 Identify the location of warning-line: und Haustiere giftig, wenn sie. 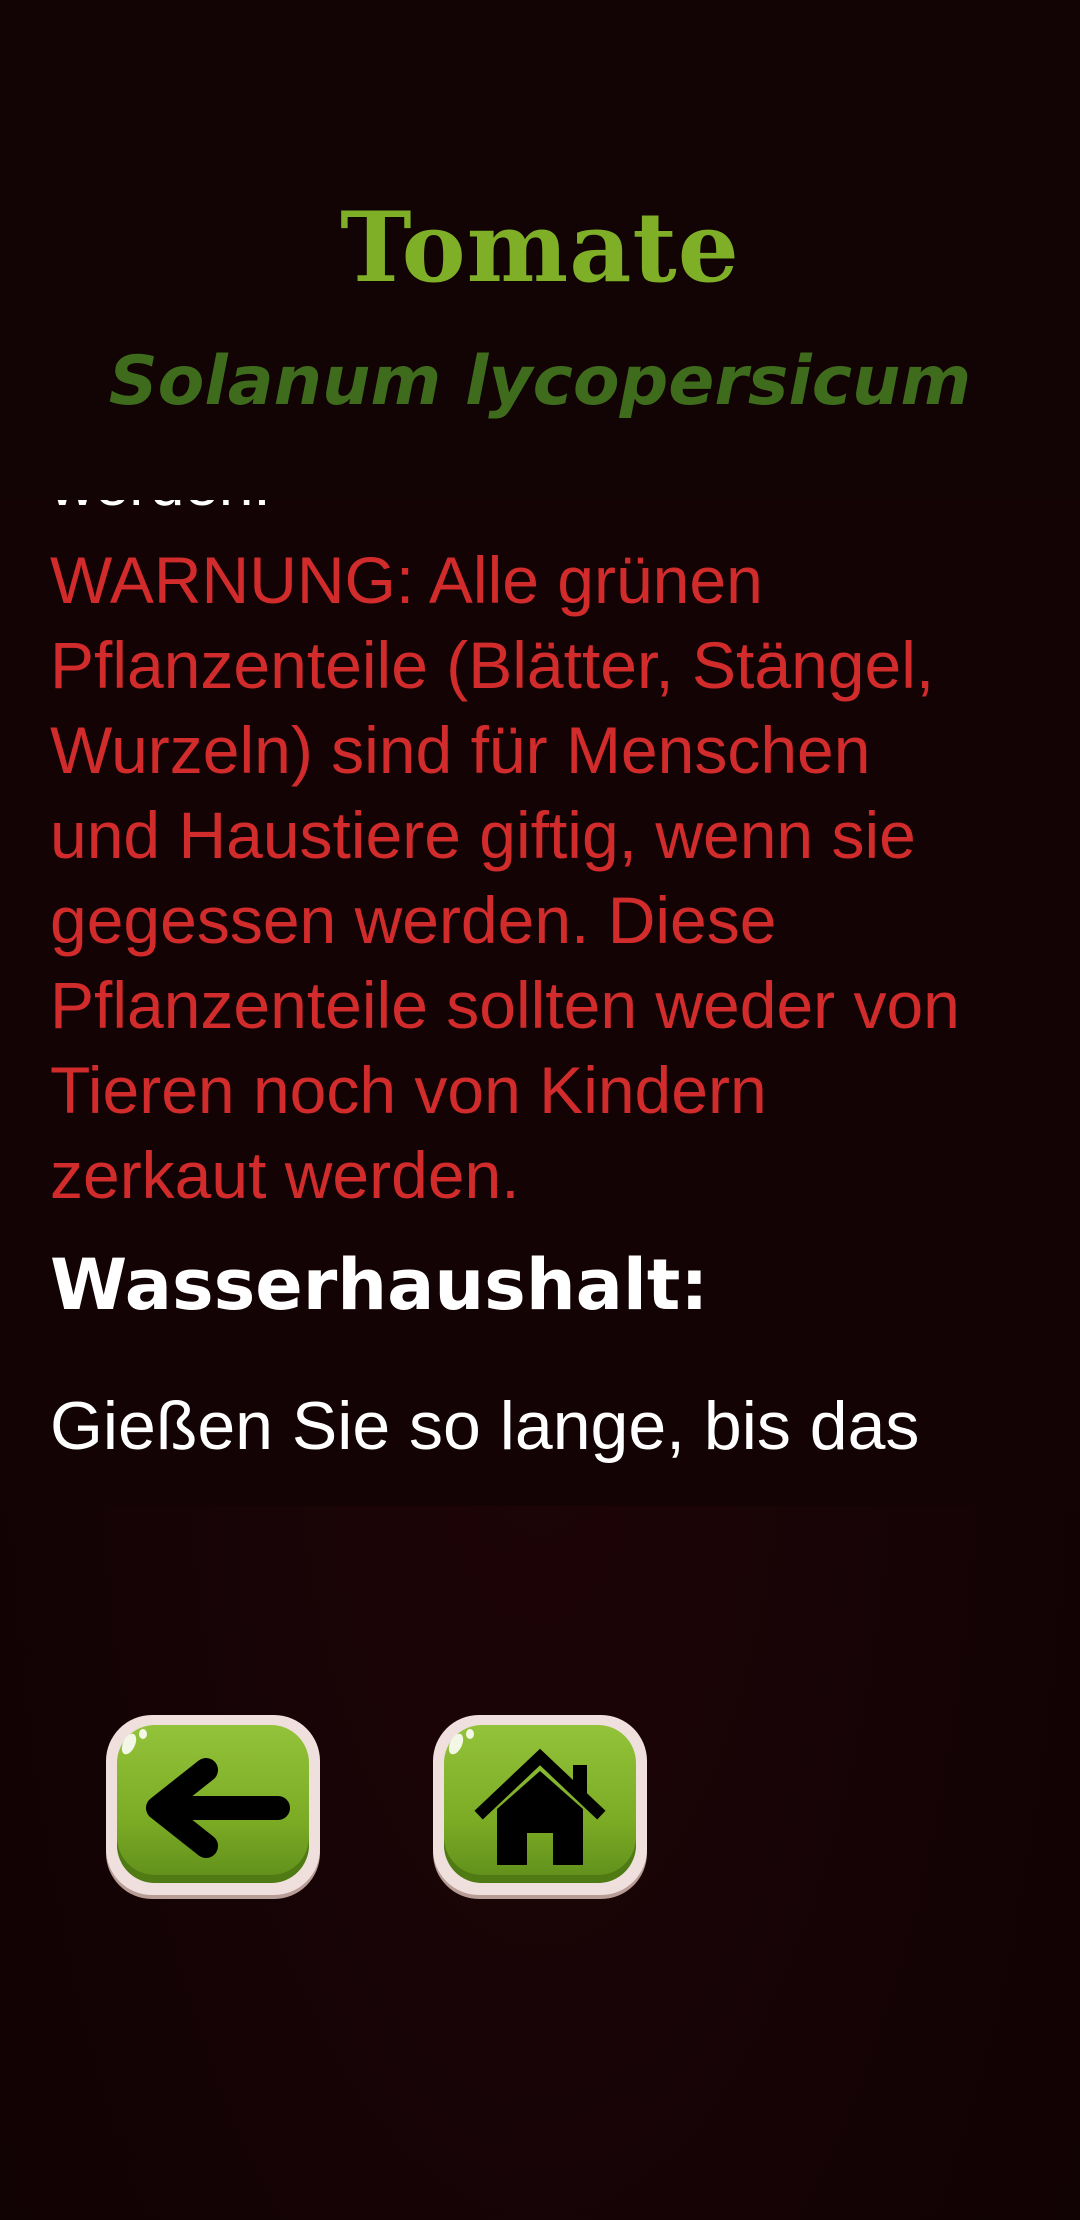
(483, 835).